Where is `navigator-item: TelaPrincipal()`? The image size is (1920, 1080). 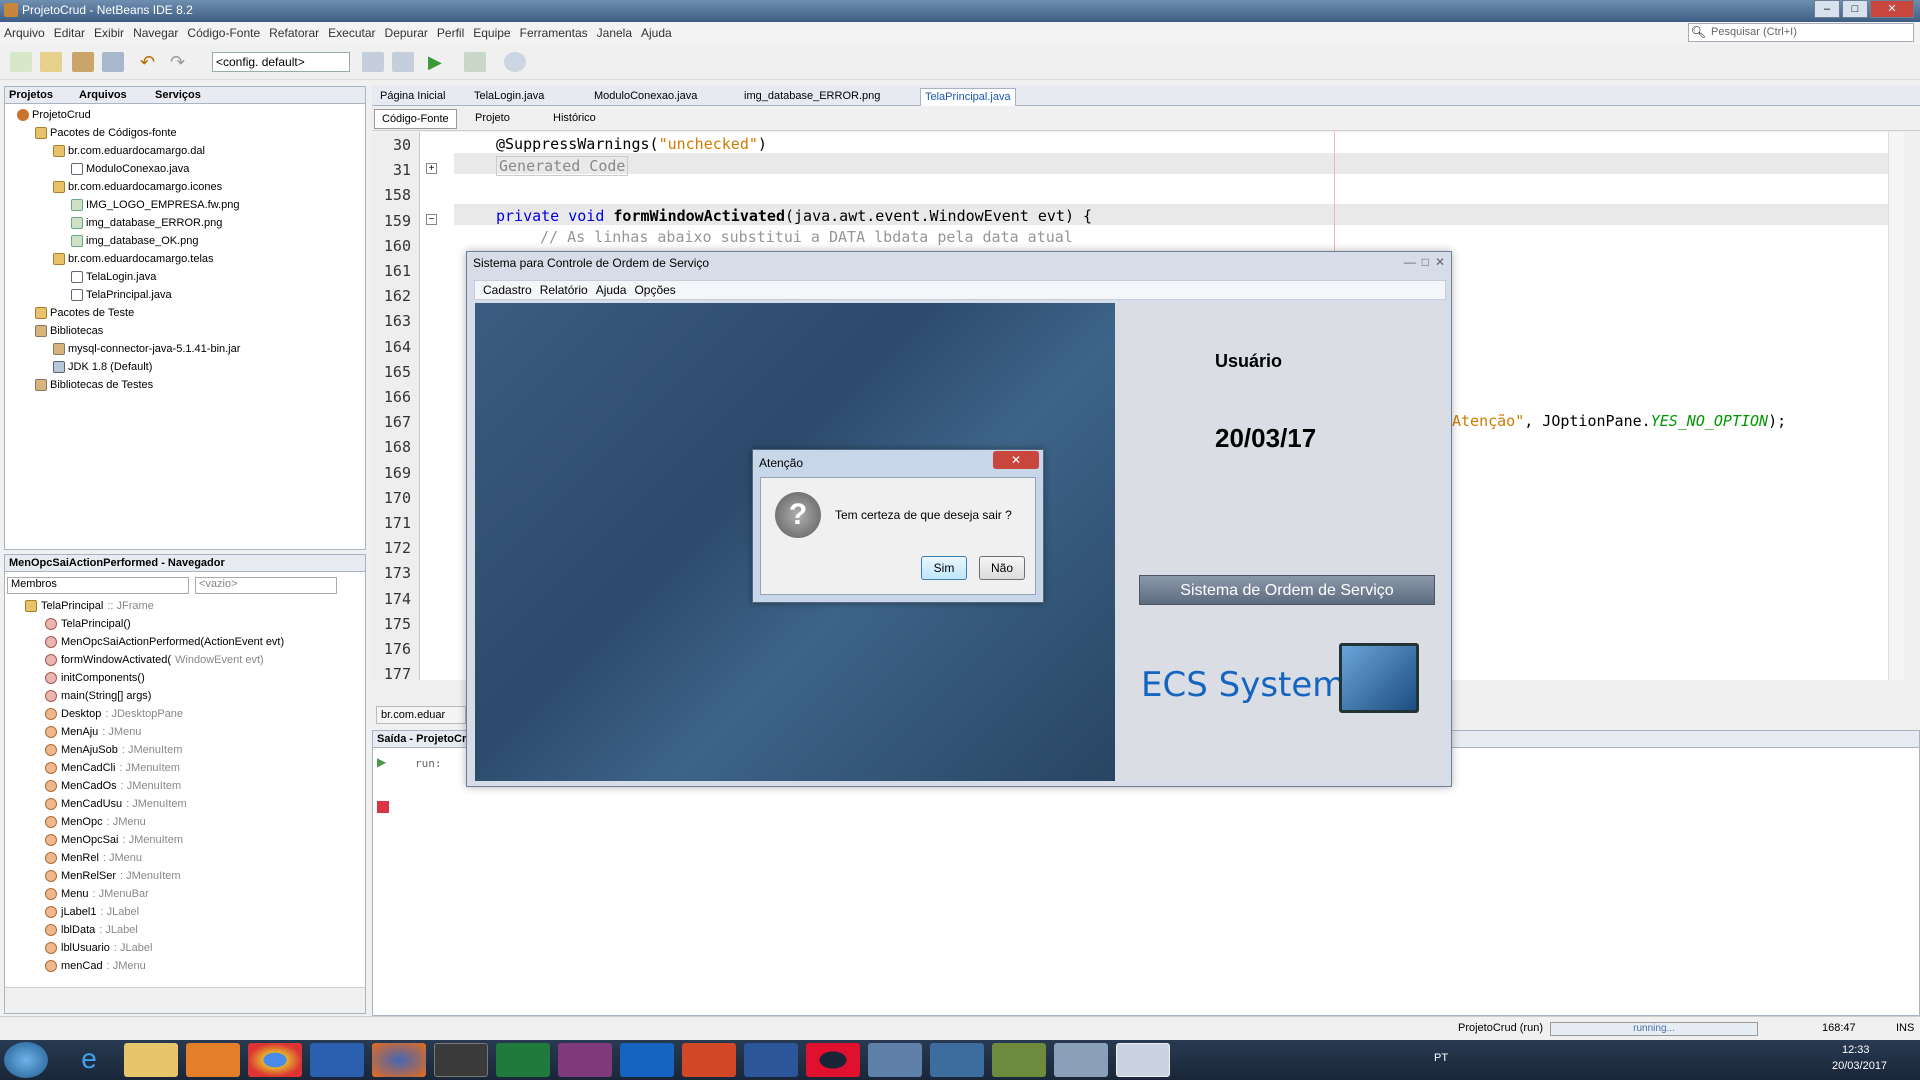 navigator-item: TelaPrincipal() is located at coordinates (90, 624).